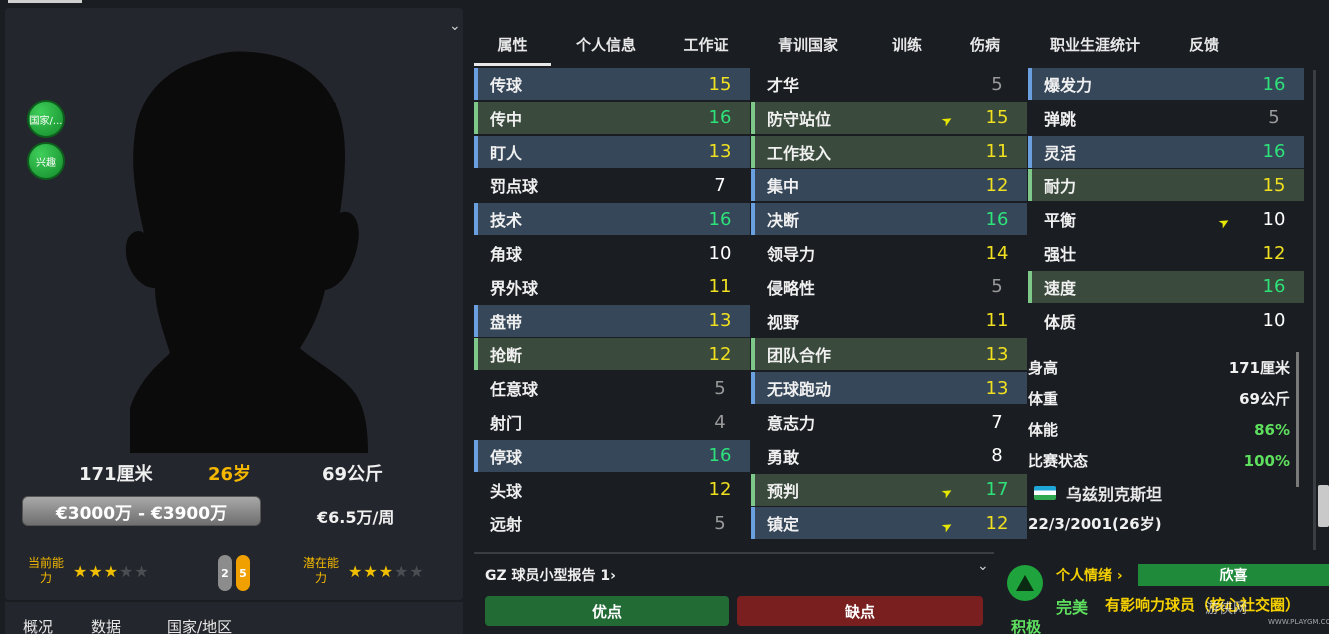  Describe the element at coordinates (612, 523) in the screenshot. I see `attribute-row: 远射 5` at that location.